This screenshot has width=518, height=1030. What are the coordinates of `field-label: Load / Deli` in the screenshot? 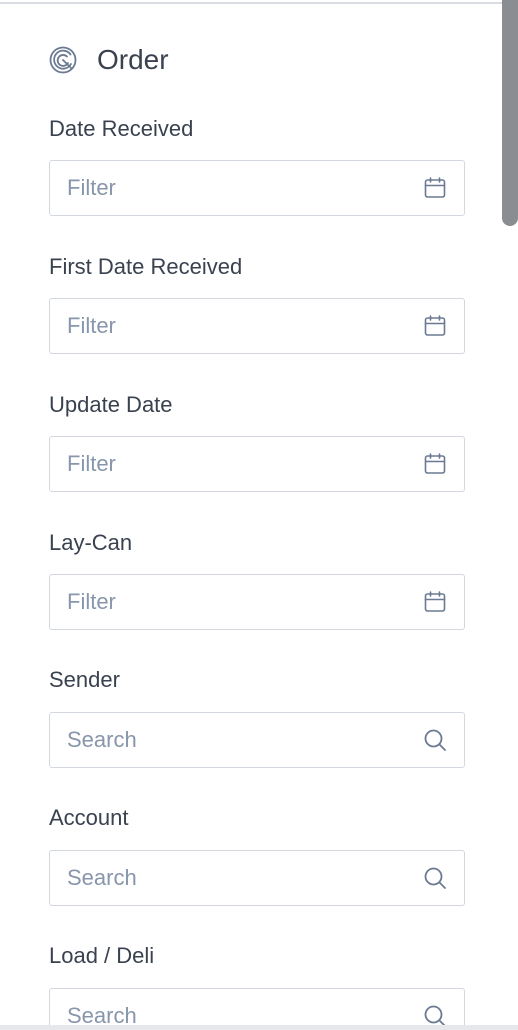 It's located at (102, 955).